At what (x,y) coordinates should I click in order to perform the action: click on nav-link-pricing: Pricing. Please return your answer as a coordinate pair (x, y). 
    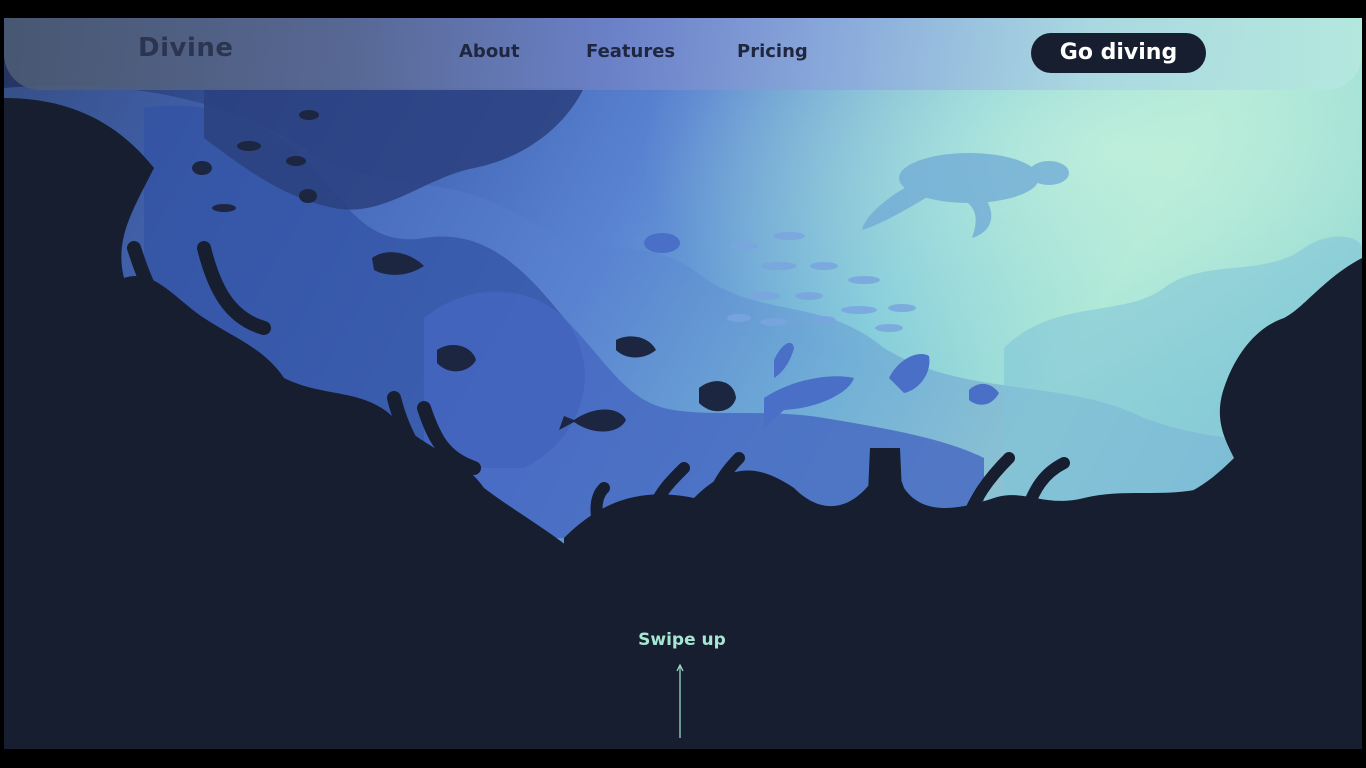
    Looking at the image, I should click on (772, 51).